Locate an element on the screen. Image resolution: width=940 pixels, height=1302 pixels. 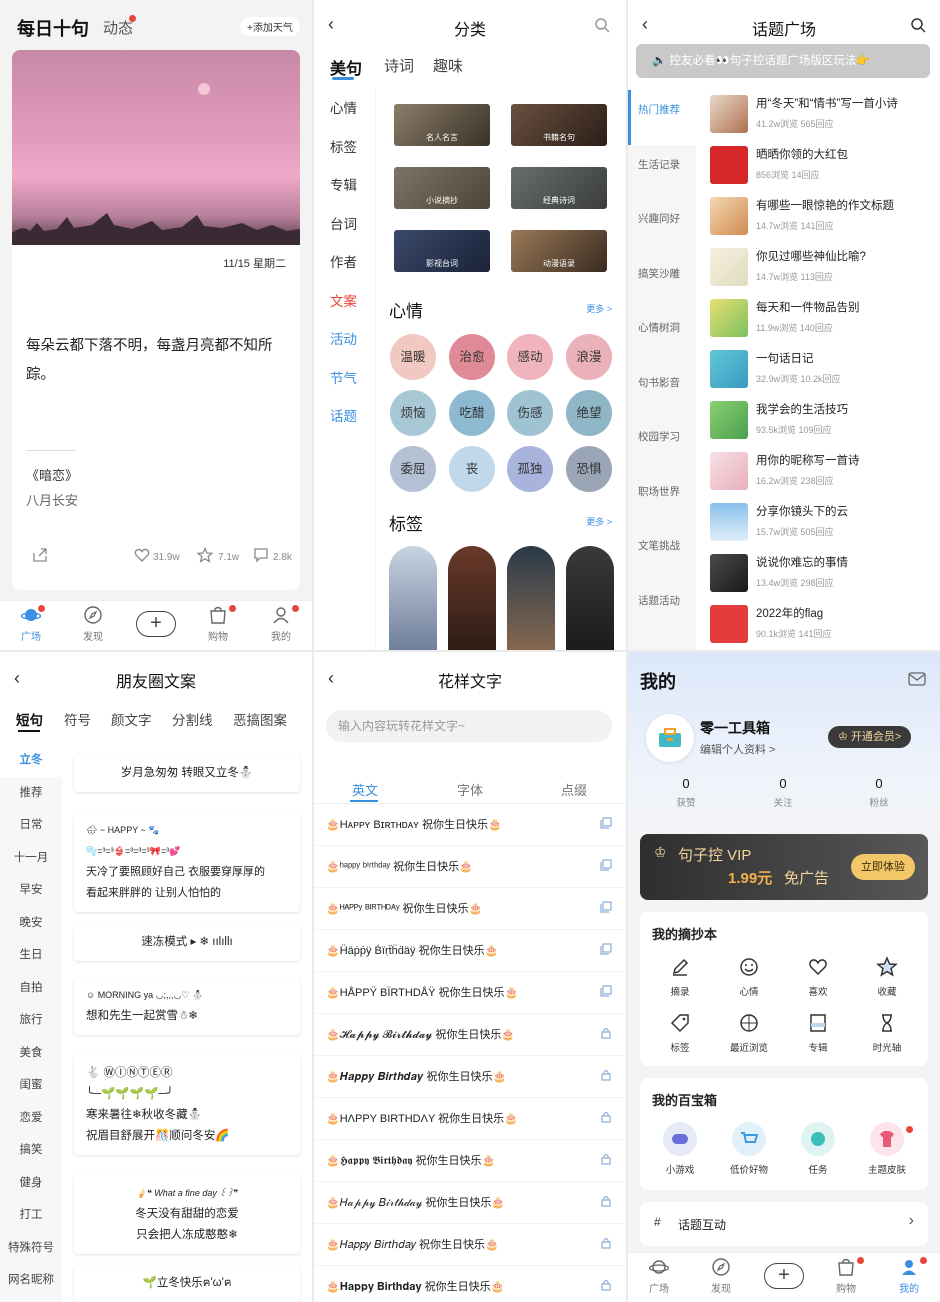
create-button: + is located at coordinates (156, 624).